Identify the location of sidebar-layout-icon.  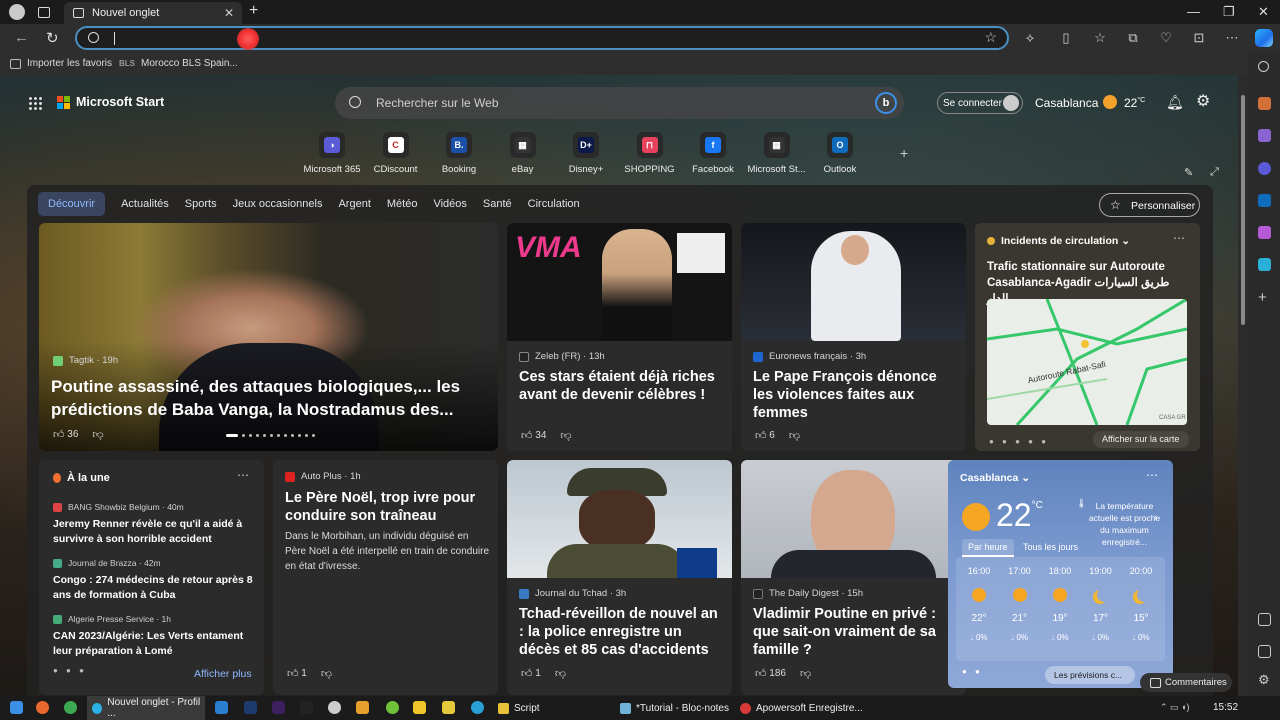
(1264, 619).